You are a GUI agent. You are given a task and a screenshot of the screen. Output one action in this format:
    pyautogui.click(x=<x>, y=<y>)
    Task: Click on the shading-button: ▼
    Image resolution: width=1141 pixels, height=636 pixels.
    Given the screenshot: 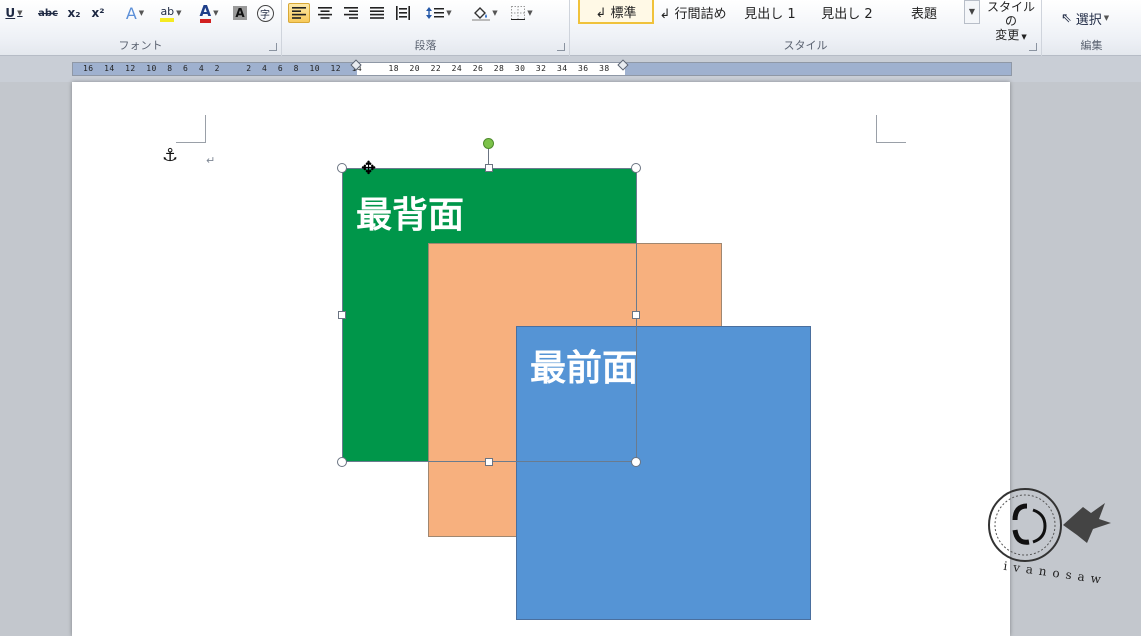 What is the action you would take?
    pyautogui.click(x=485, y=13)
    